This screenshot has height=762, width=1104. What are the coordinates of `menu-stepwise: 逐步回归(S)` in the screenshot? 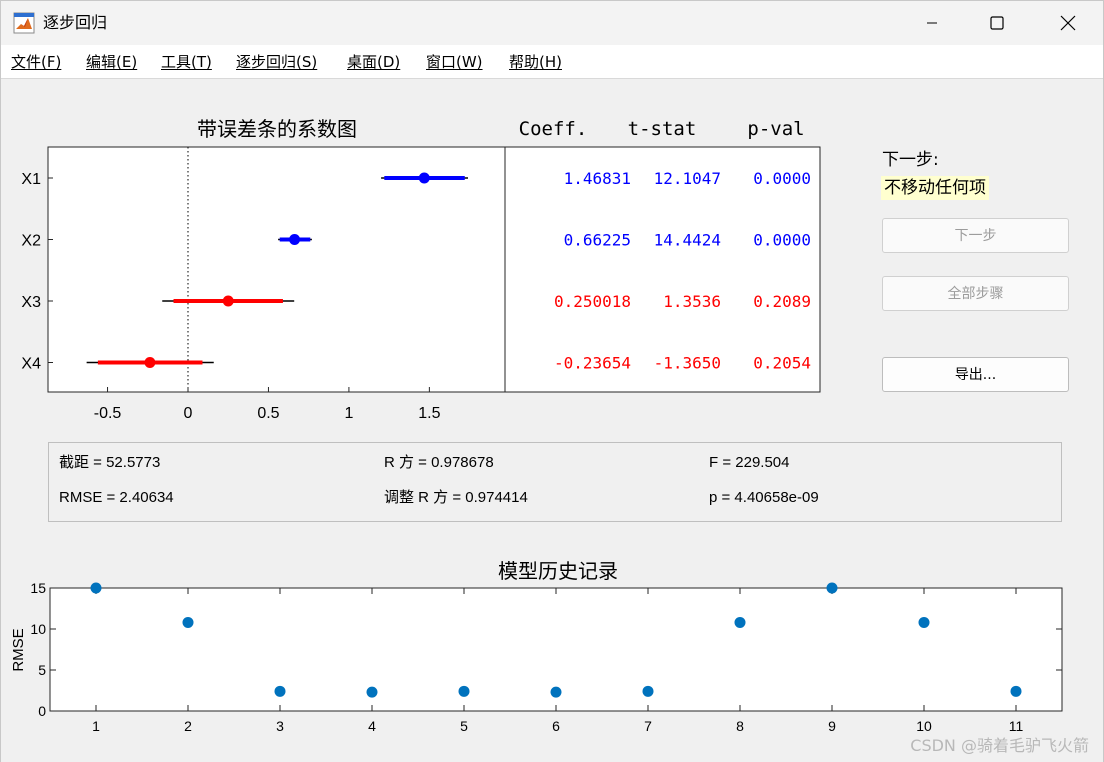 It's located at (276, 62).